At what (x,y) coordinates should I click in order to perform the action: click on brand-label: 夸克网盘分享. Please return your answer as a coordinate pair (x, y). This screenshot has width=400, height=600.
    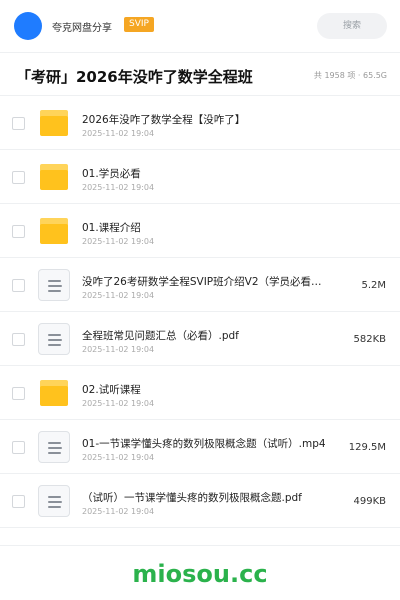
    Looking at the image, I should click on (82, 28).